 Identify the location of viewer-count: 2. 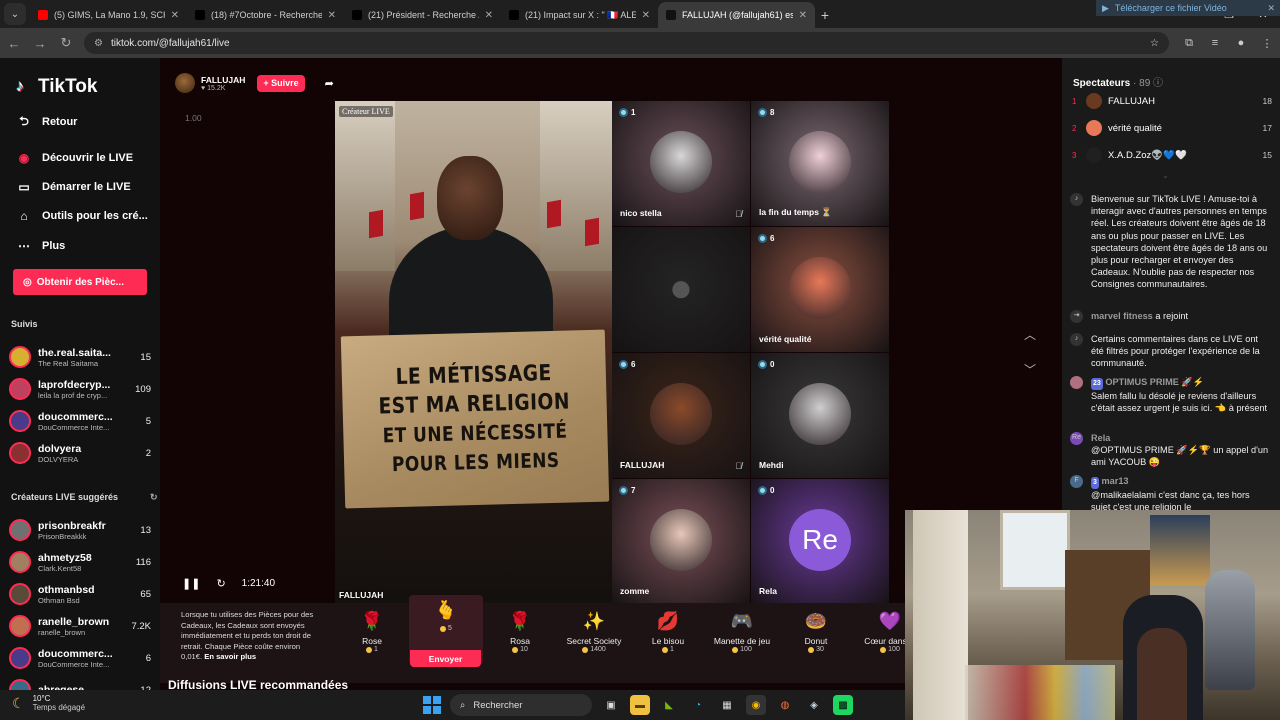
(148, 453).